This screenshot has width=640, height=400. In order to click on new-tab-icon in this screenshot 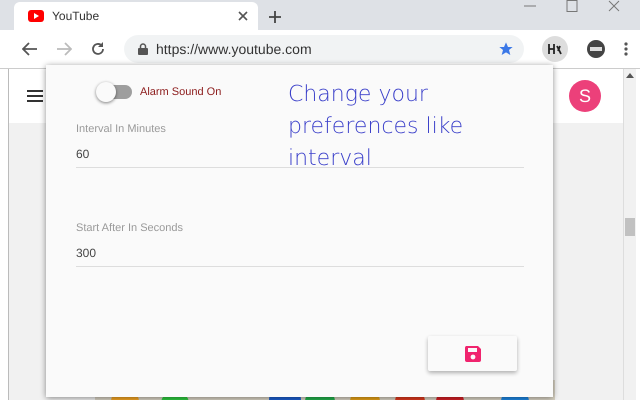, I will do `click(275, 17)`.